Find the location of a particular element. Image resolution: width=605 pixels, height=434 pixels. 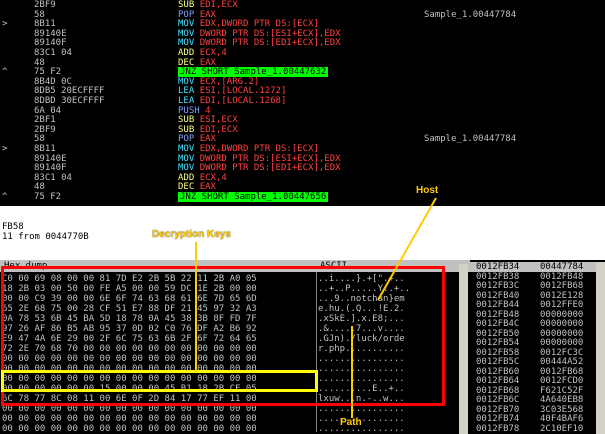

host-arrow is located at coordinates (407, 249).